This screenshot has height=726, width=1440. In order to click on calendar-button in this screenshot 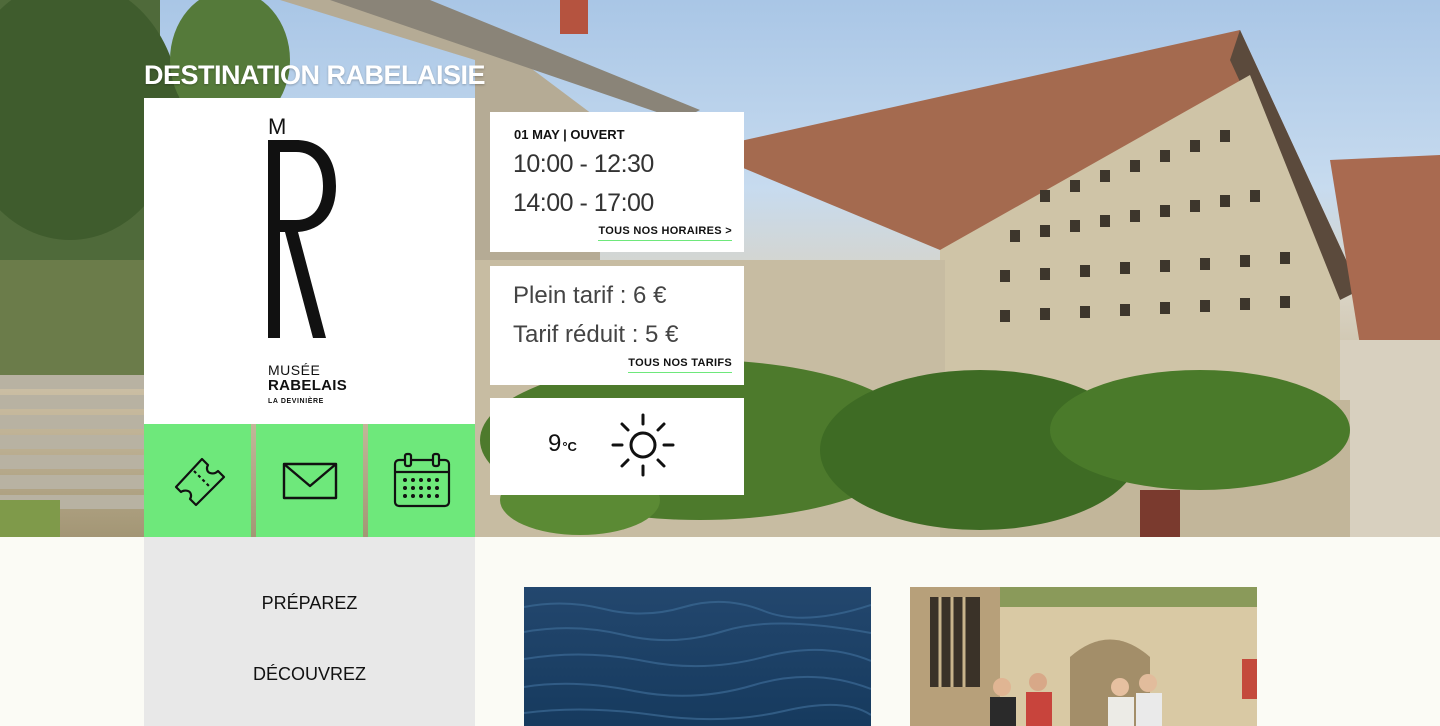, I will do `click(421, 480)`.